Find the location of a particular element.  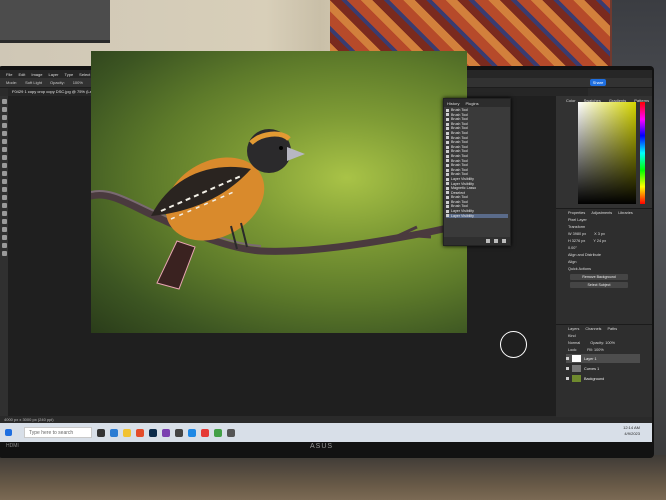

tab-libraries: Libraries is located at coordinates (625, 213).